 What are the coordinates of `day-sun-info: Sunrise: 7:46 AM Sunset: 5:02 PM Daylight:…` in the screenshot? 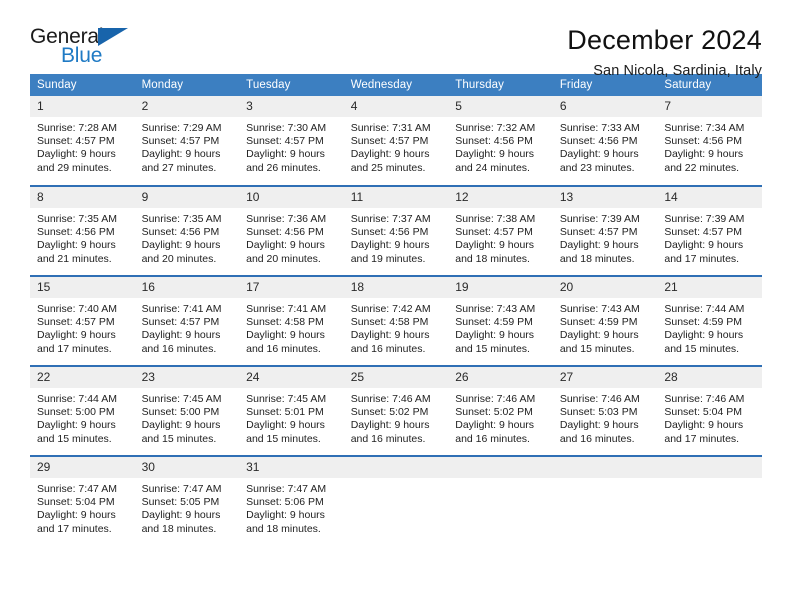 It's located at (500, 417).